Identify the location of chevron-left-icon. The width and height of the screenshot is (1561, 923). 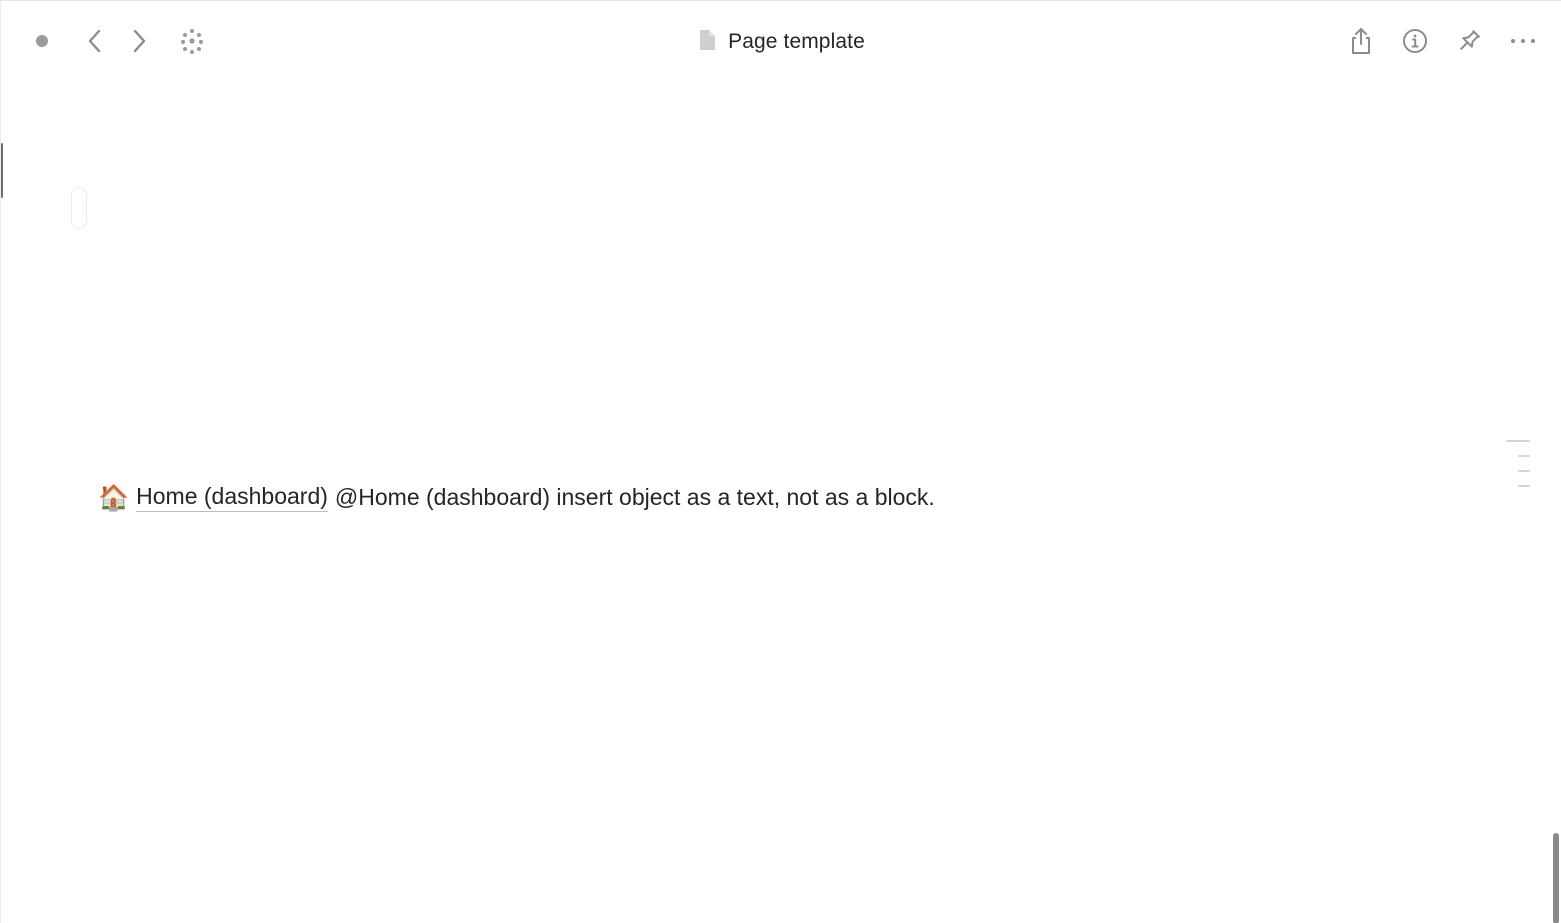
(95, 41).